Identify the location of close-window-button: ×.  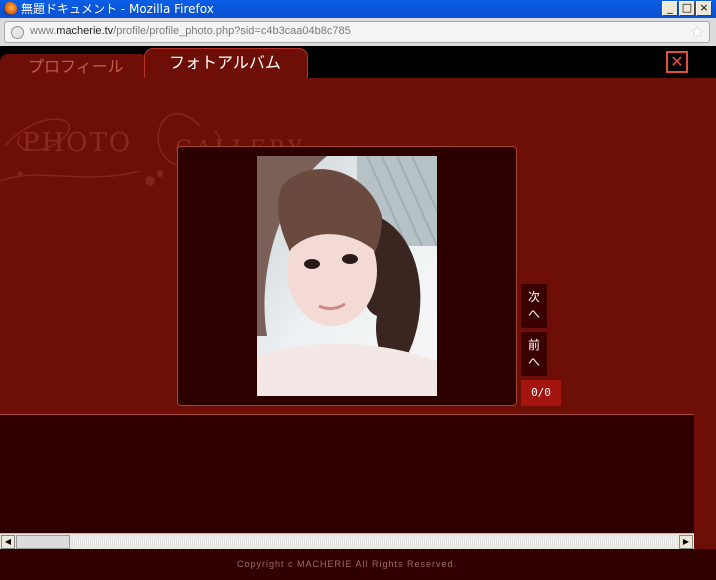
(704, 8).